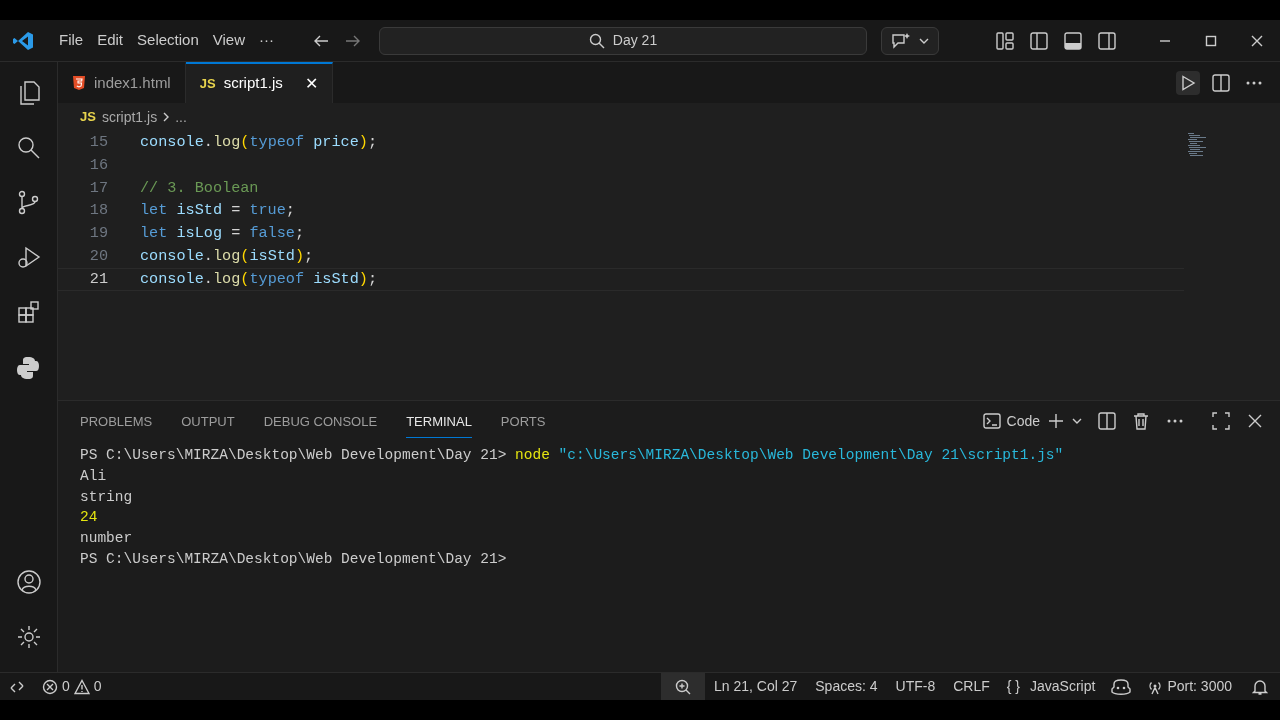  I want to click on line-number: 21, so click(98, 279).